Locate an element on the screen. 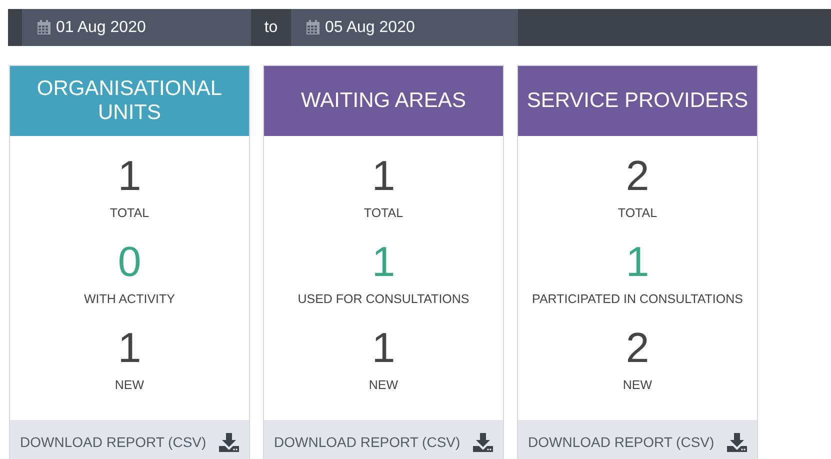 The height and width of the screenshot is (459, 831). stat-value: 0 is located at coordinates (130, 262).